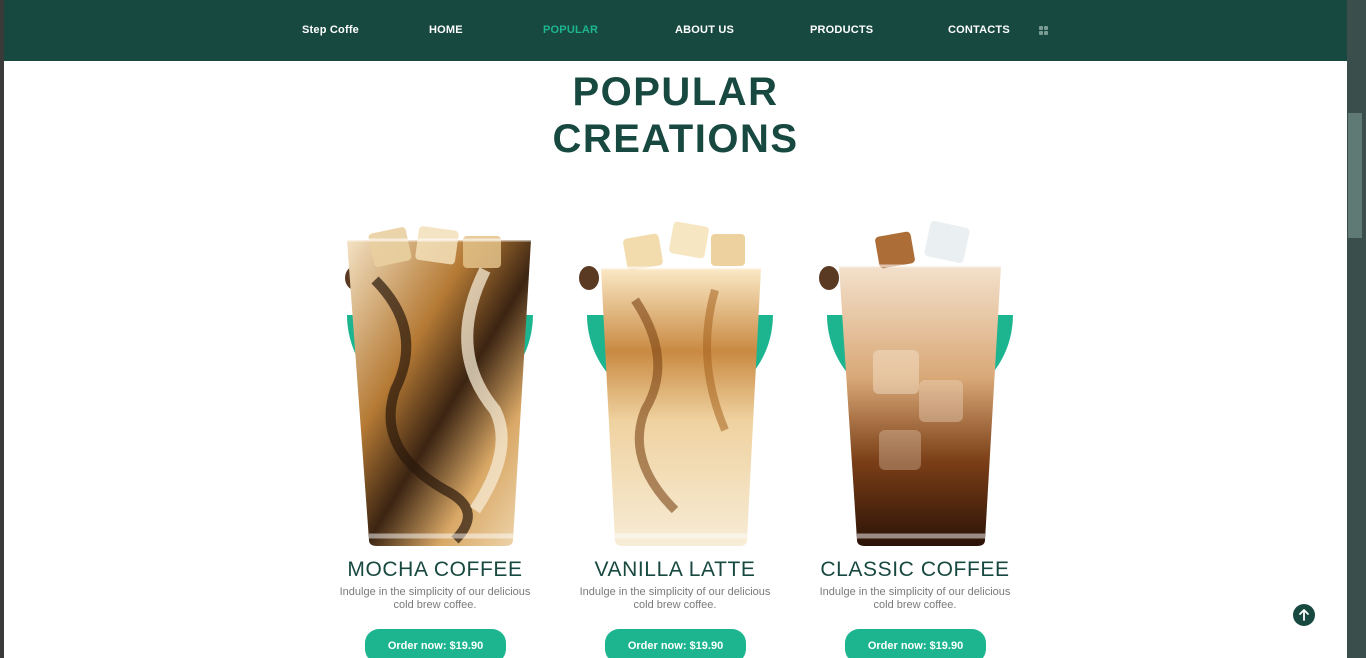 The width and height of the screenshot is (1366, 658). I want to click on page-scrollbar-track, so click(1356, 329).